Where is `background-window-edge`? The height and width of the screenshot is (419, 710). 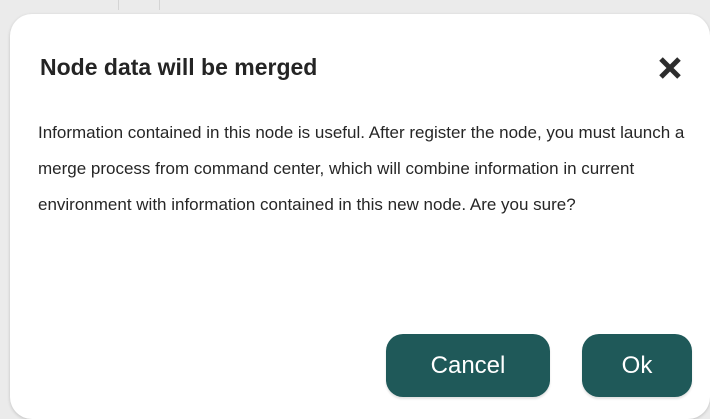 background-window-edge is located at coordinates (139, 5).